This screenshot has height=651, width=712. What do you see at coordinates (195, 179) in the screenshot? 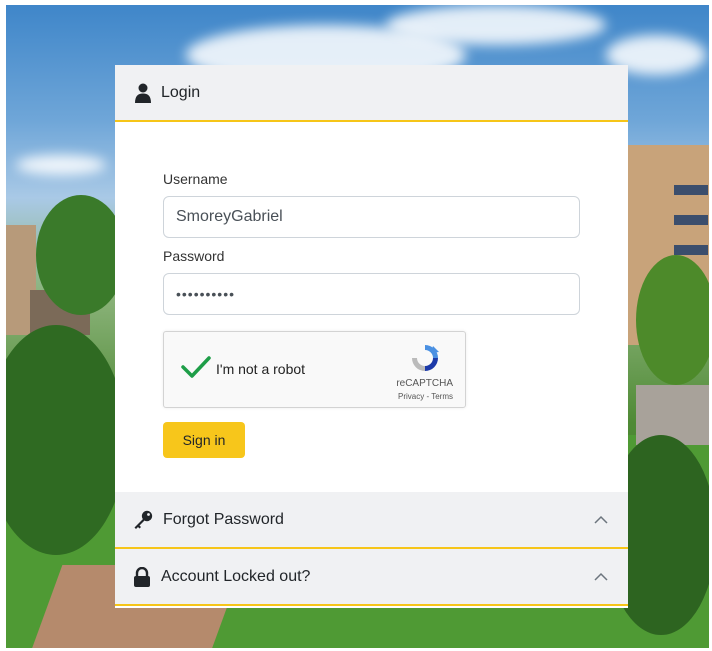
I see `username-label: Username` at bounding box center [195, 179].